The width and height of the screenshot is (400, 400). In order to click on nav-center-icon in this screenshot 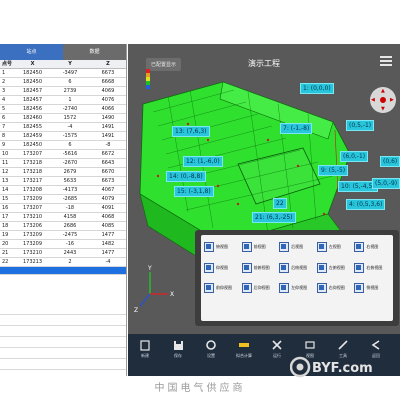, I will do `click(383, 100)`.